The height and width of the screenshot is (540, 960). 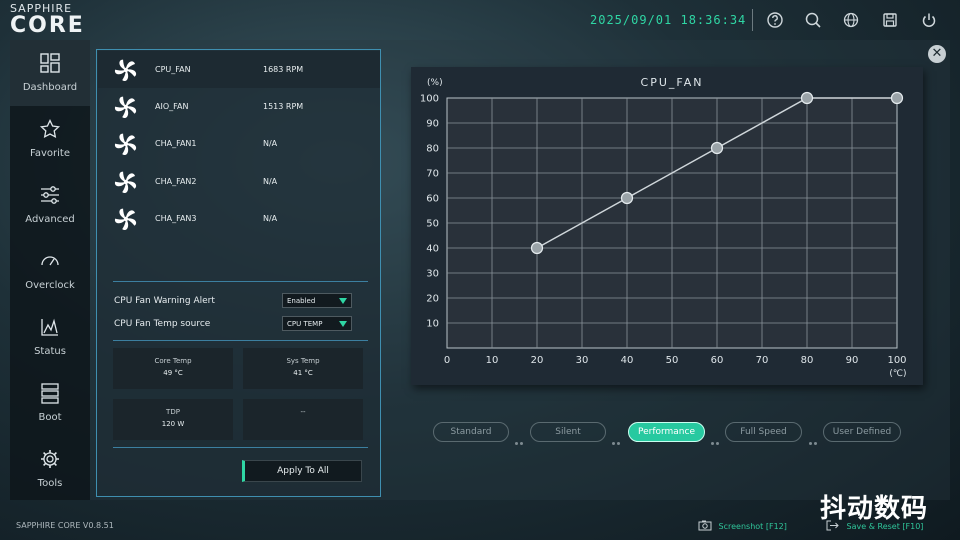 I want to click on x-tick-label: 10, so click(x=492, y=360).